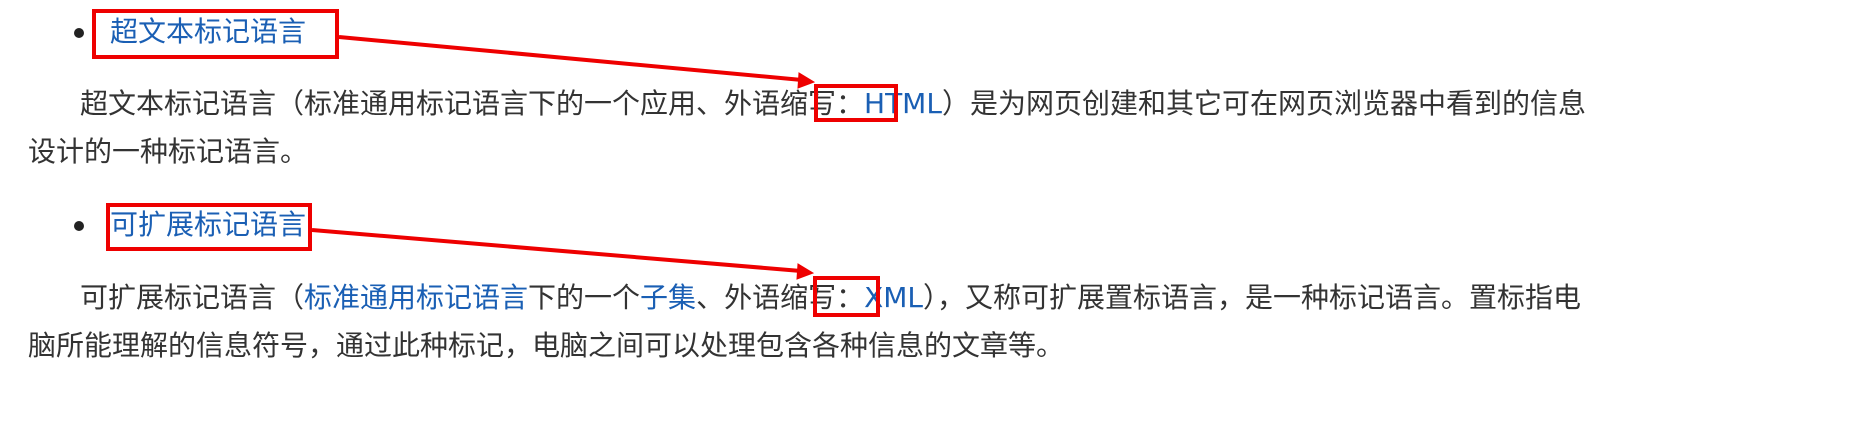 The width and height of the screenshot is (1864, 447). I want to click on arrowhead-html, so click(806, 80).